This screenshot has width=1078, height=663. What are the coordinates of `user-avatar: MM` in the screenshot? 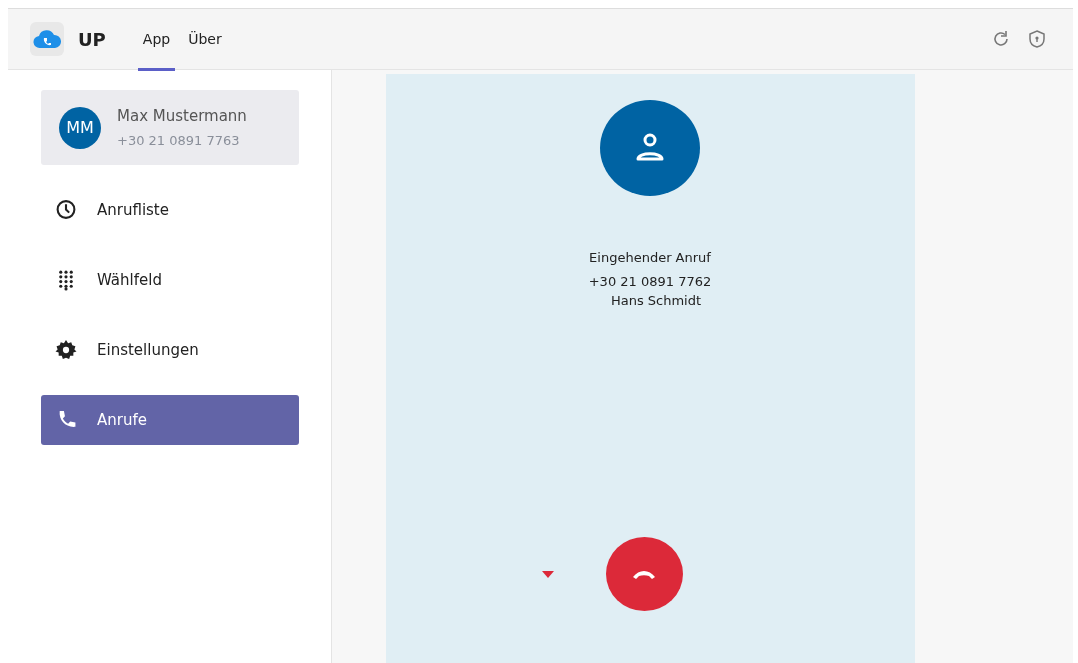 It's located at (80, 127).